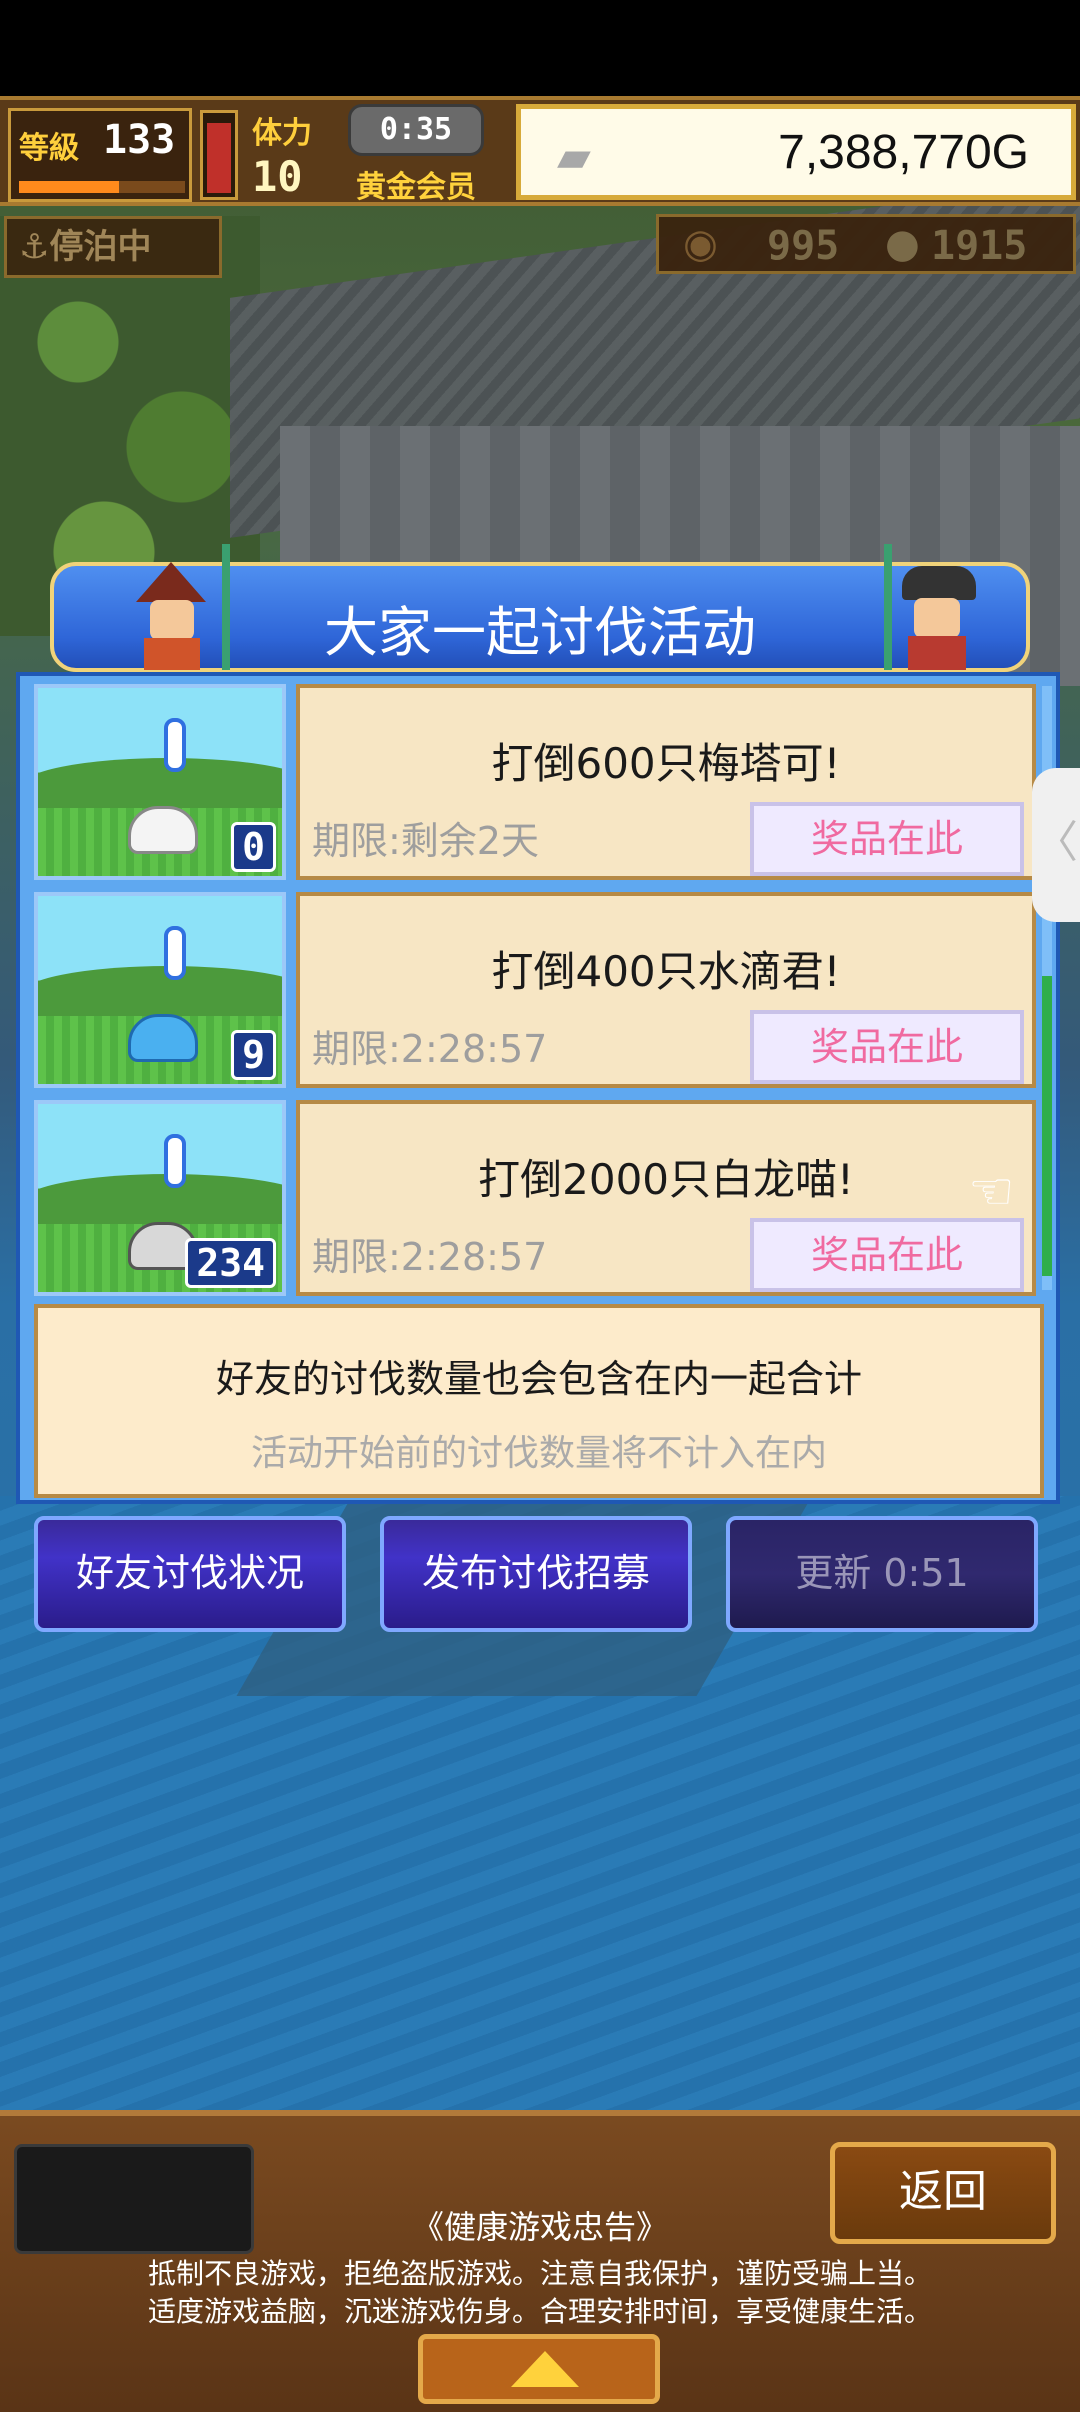 The width and height of the screenshot is (1080, 2412). I want to click on resource-2-value: 1915, so click(979, 246).